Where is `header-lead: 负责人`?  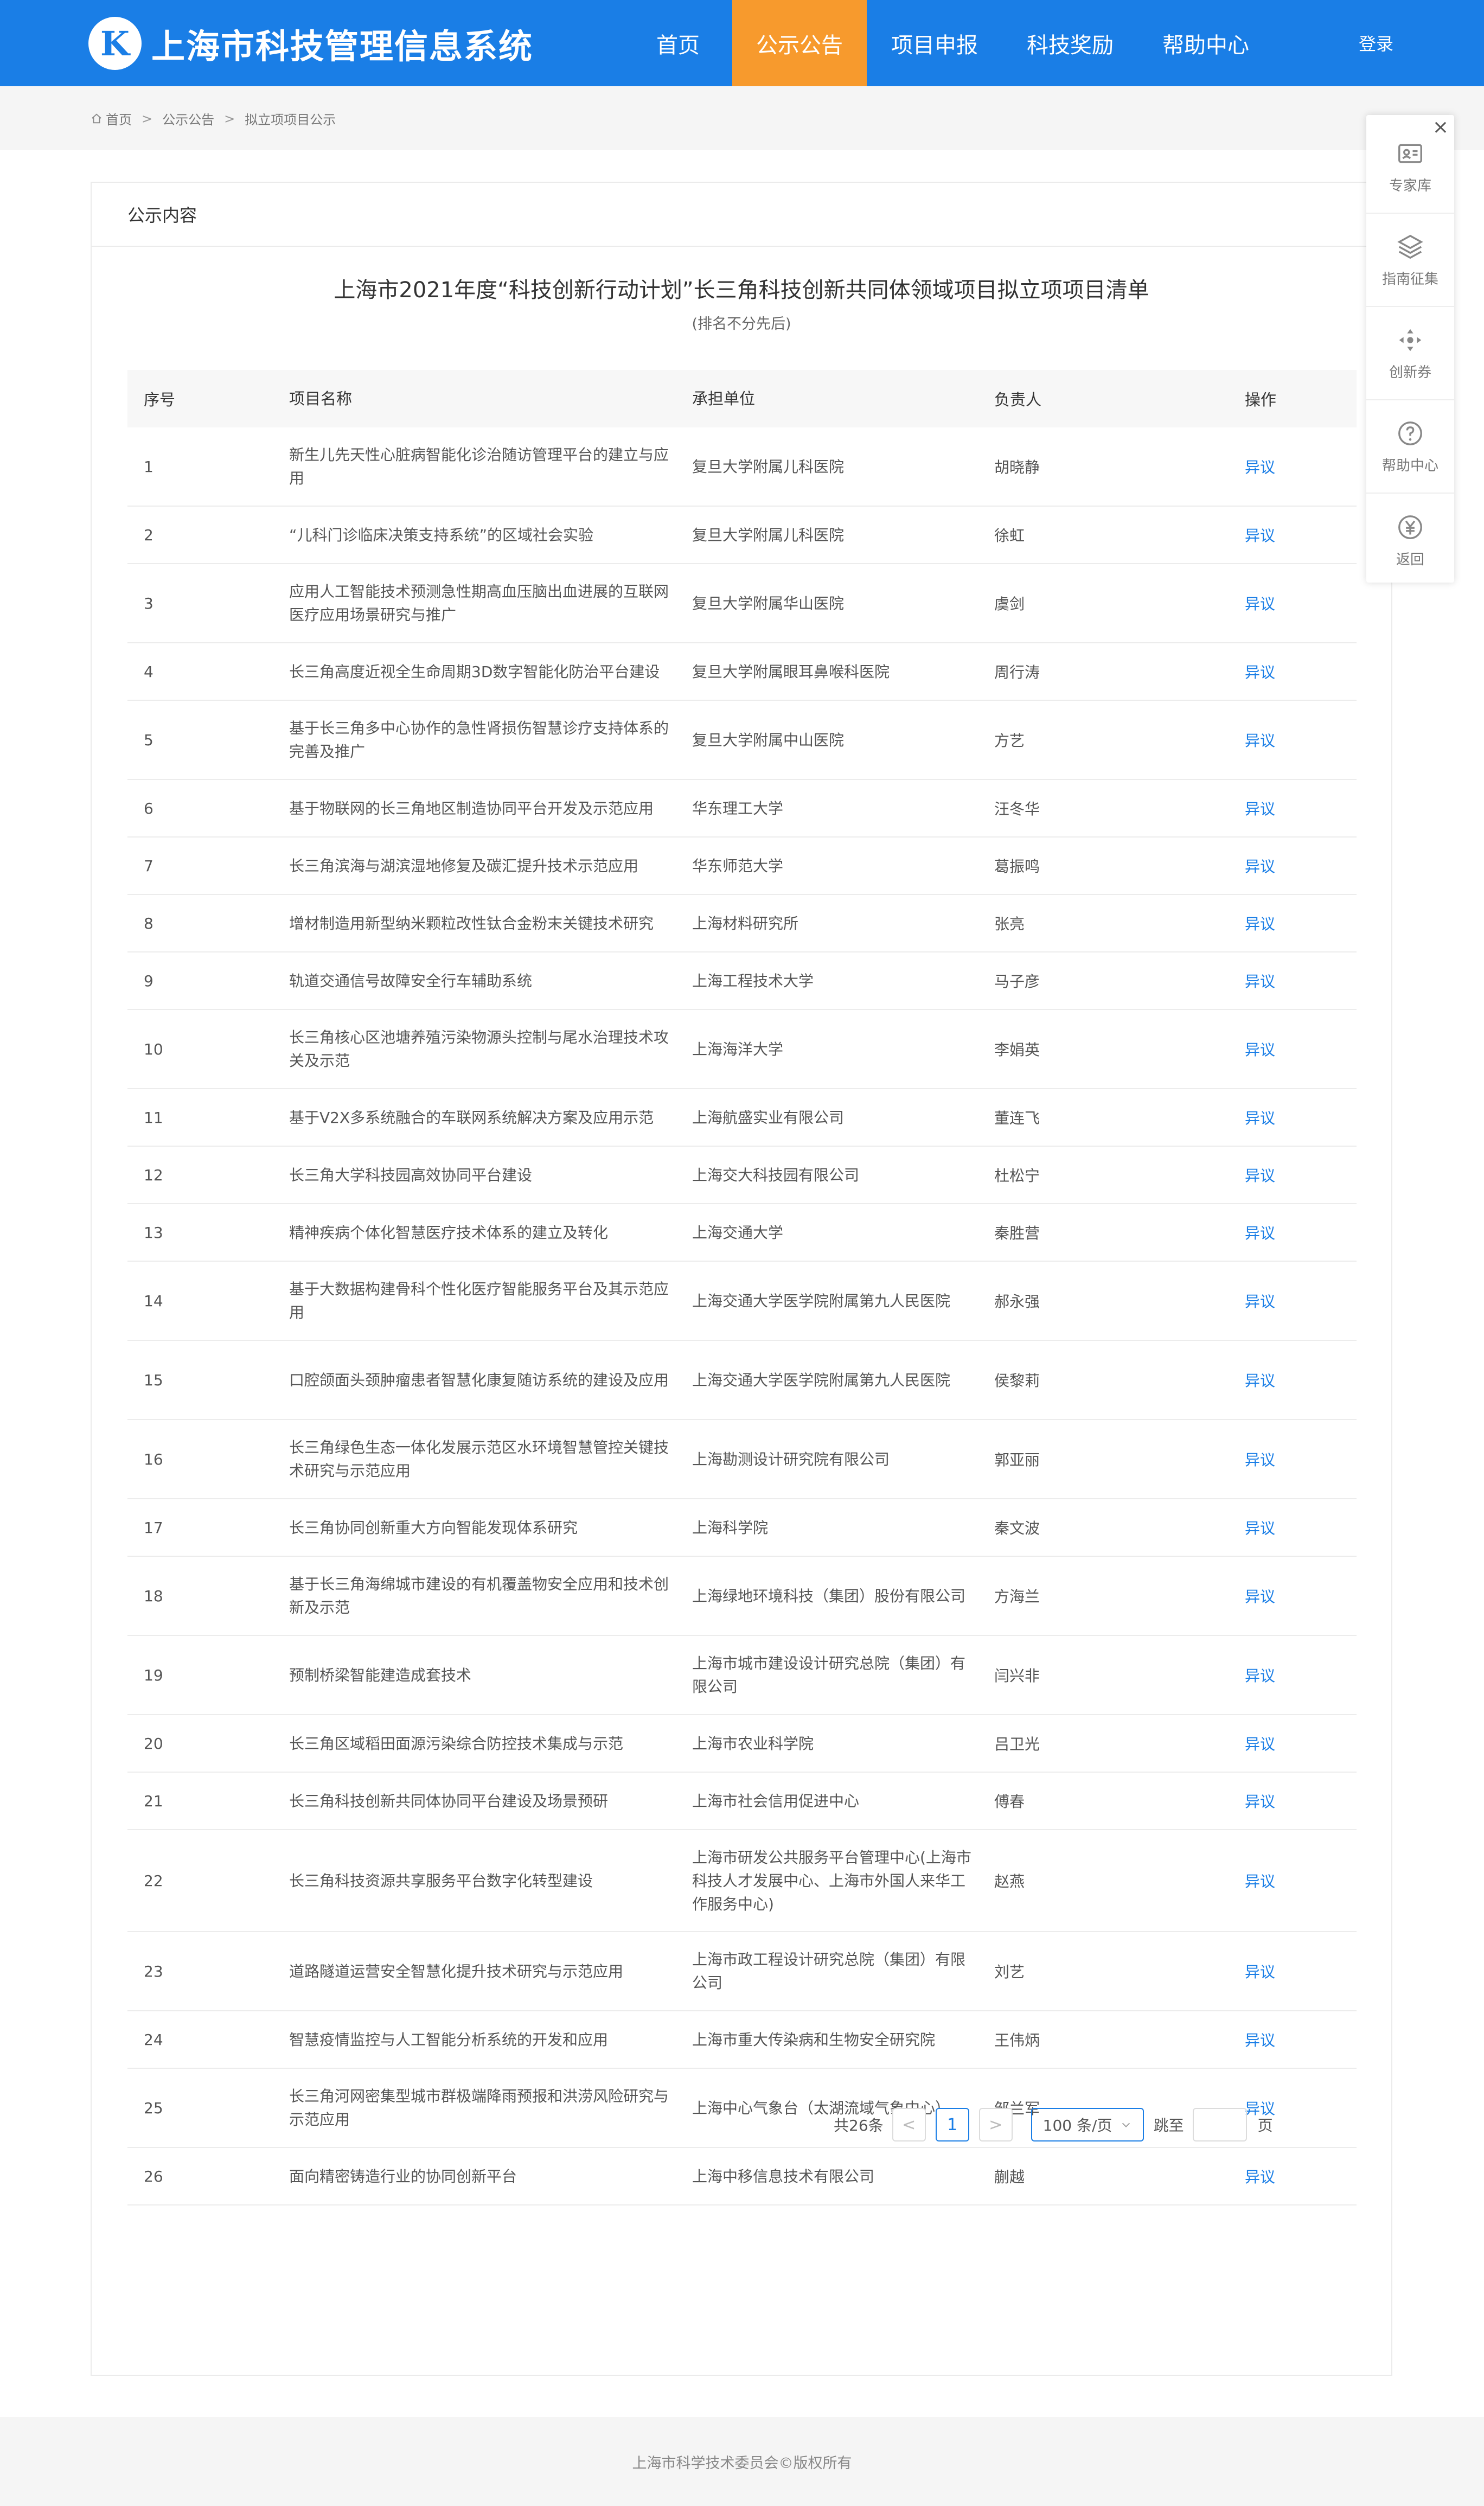
header-lead: 负责人 is located at coordinates (1018, 400).